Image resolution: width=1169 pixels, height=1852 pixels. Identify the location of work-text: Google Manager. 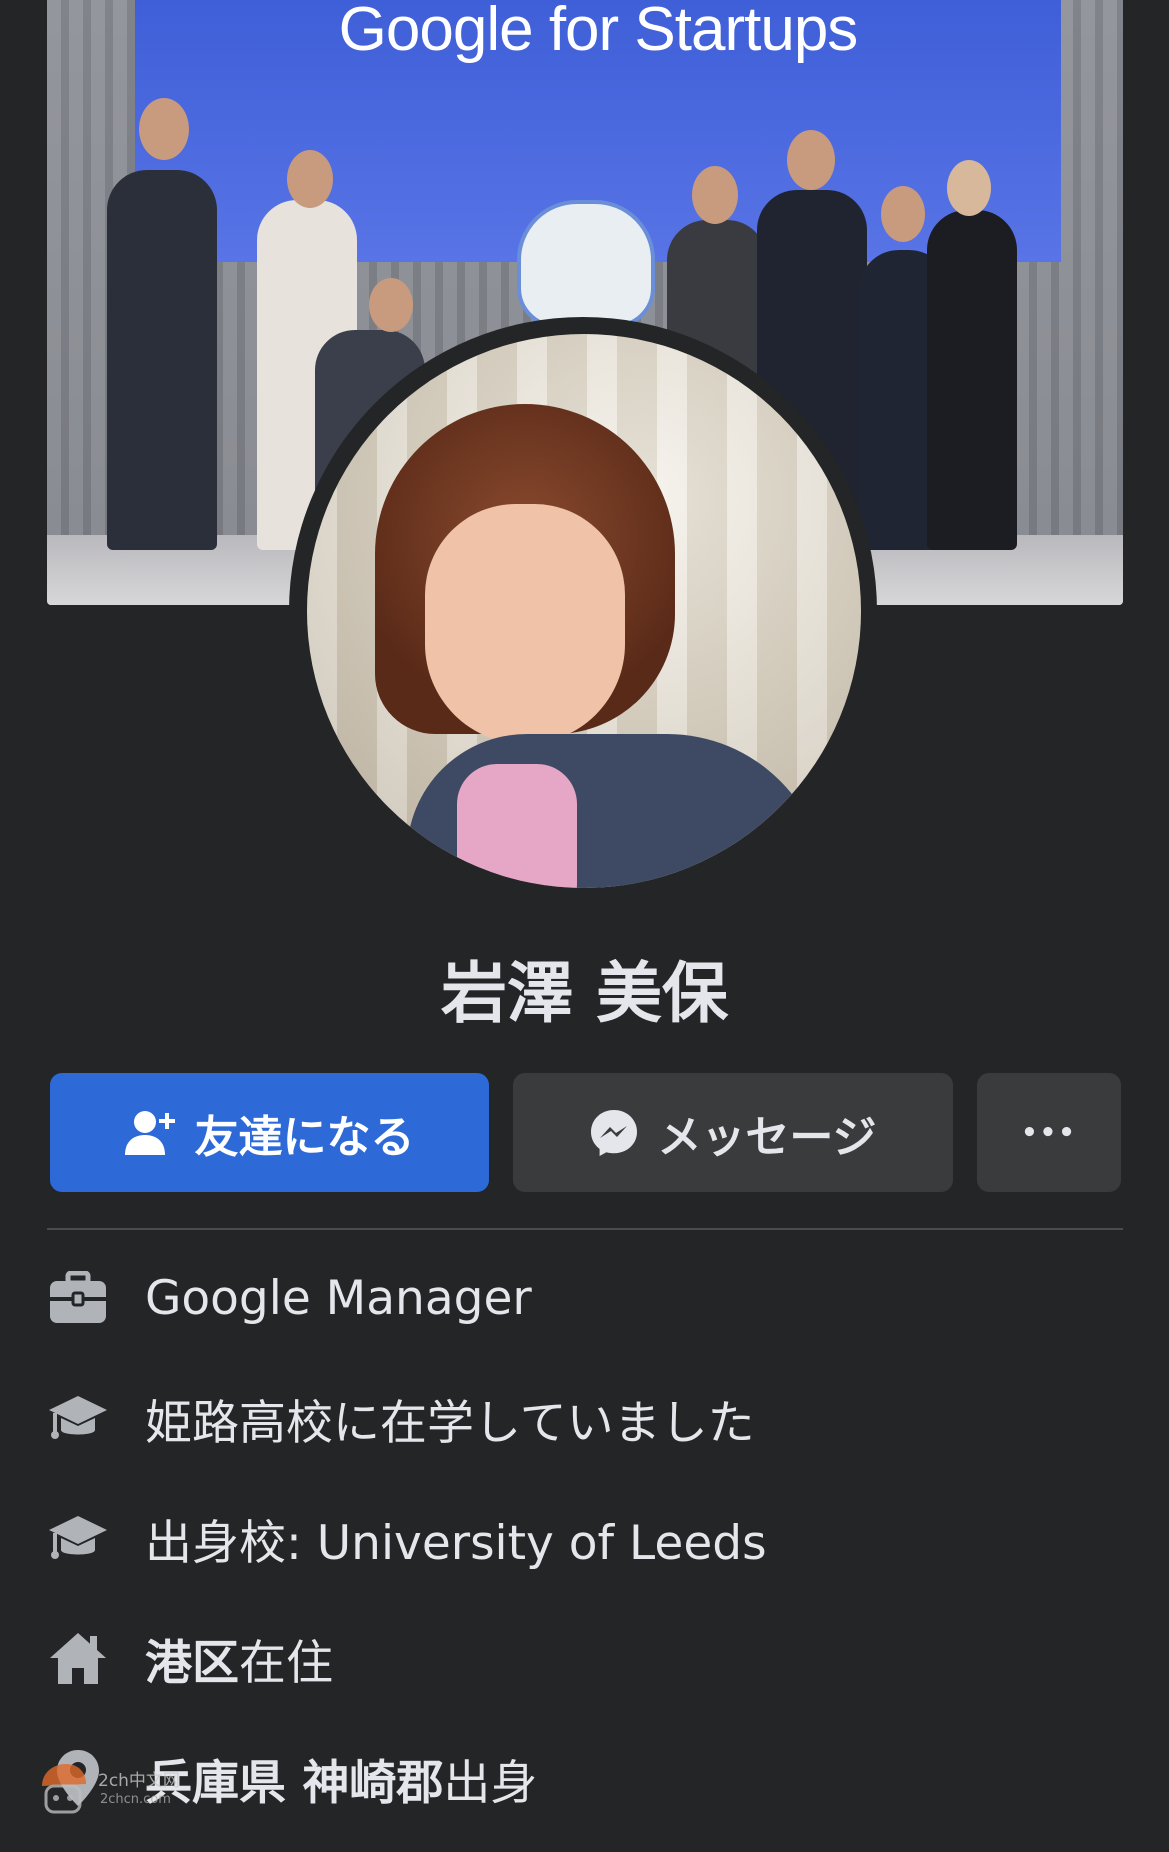
(338, 1298).